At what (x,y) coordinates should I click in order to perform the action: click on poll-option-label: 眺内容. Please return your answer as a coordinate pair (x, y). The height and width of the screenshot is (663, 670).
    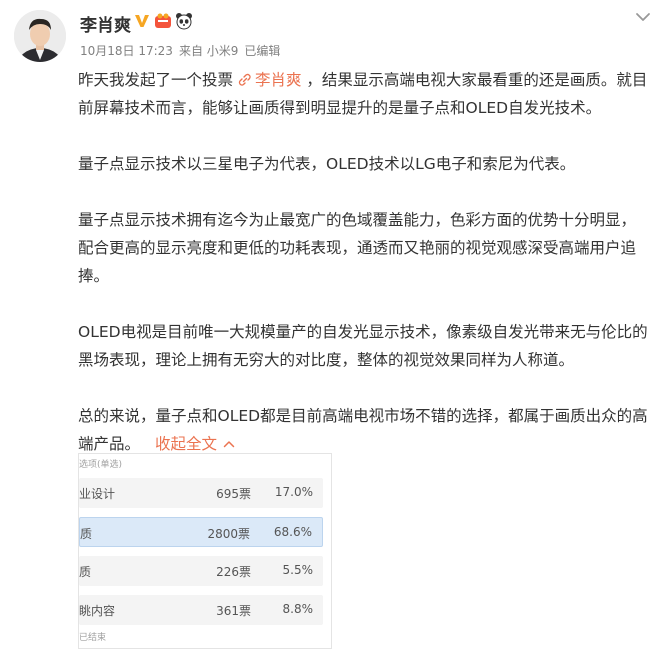
    Looking at the image, I should click on (97, 611).